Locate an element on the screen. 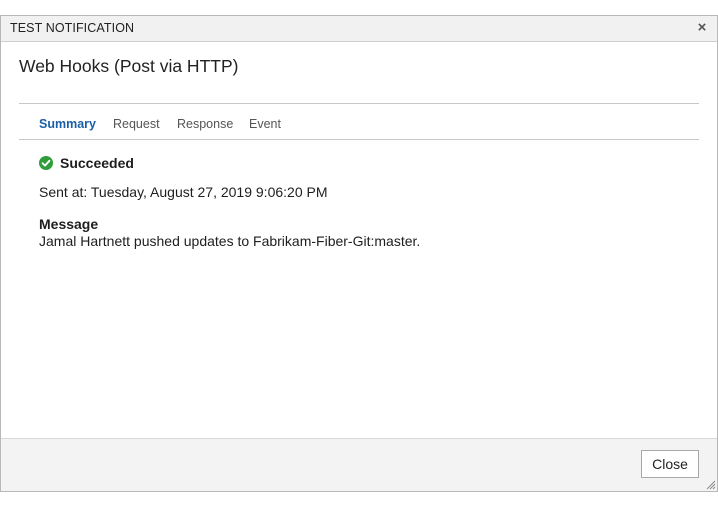  tab-response: Response is located at coordinates (205, 124).